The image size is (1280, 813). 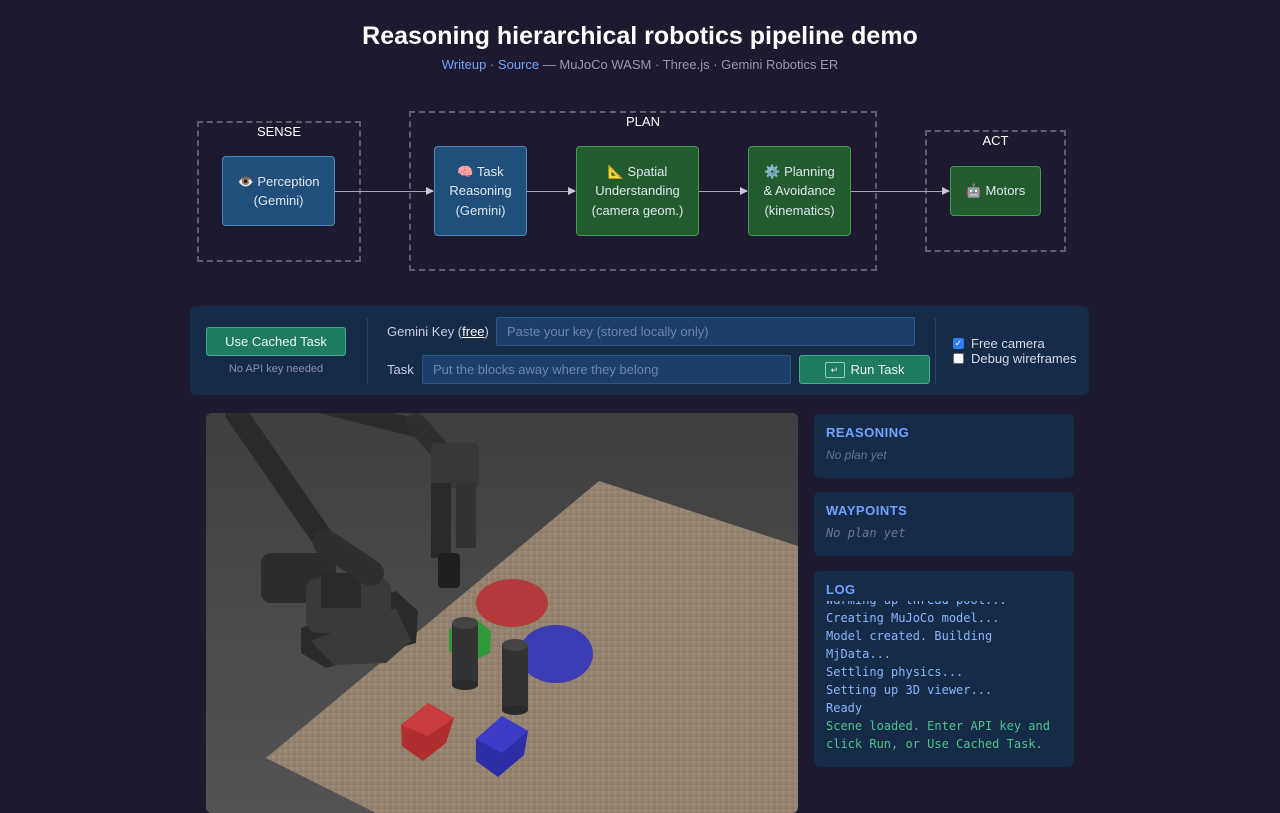 What do you see at coordinates (276, 369) in the screenshot?
I see `no-api-key-hint: No API key needed` at bounding box center [276, 369].